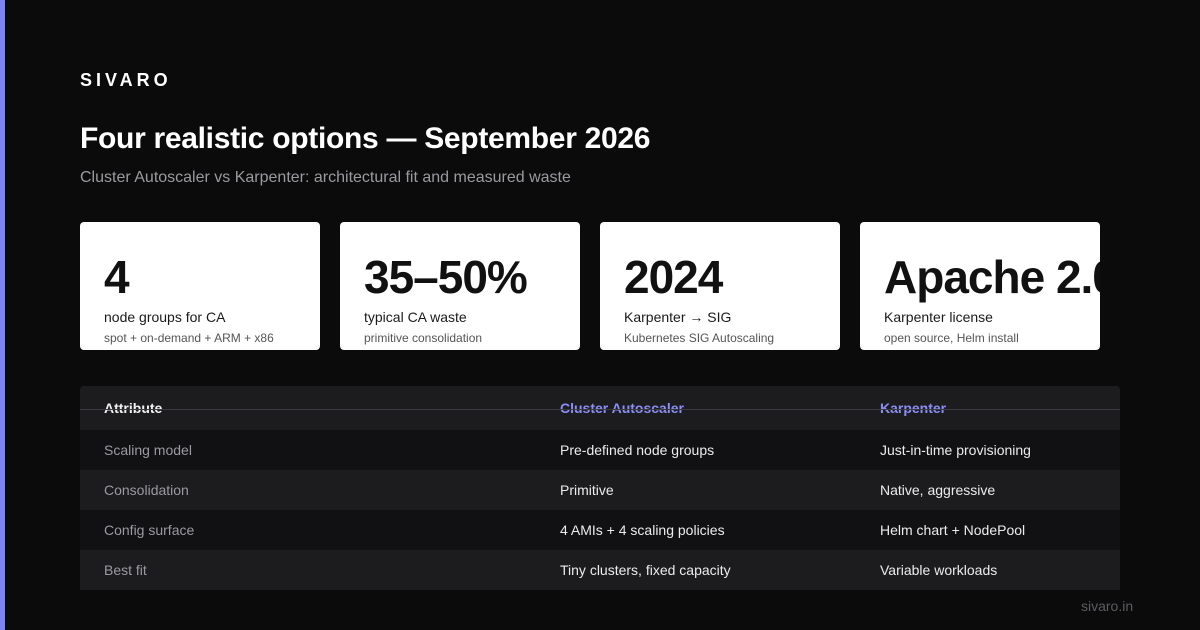 This screenshot has width=1200, height=630. I want to click on row-attribute: Scaling model, so click(148, 450).